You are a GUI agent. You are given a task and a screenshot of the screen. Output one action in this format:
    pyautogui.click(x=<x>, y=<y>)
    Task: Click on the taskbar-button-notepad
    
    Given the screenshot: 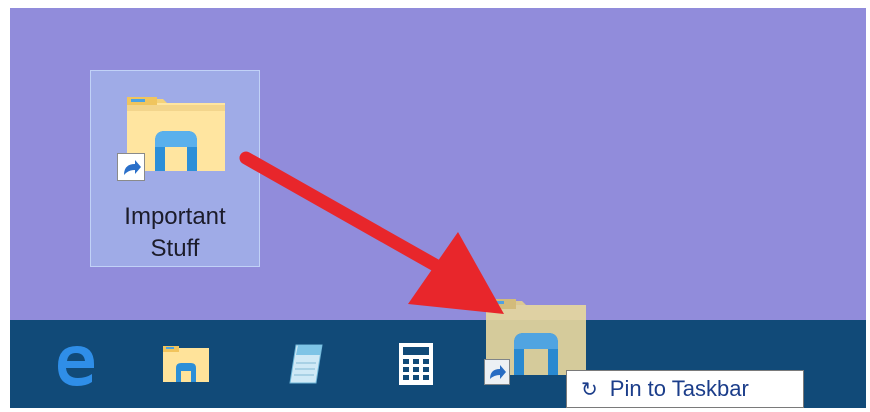 What is the action you would take?
    pyautogui.click(x=306, y=364)
    